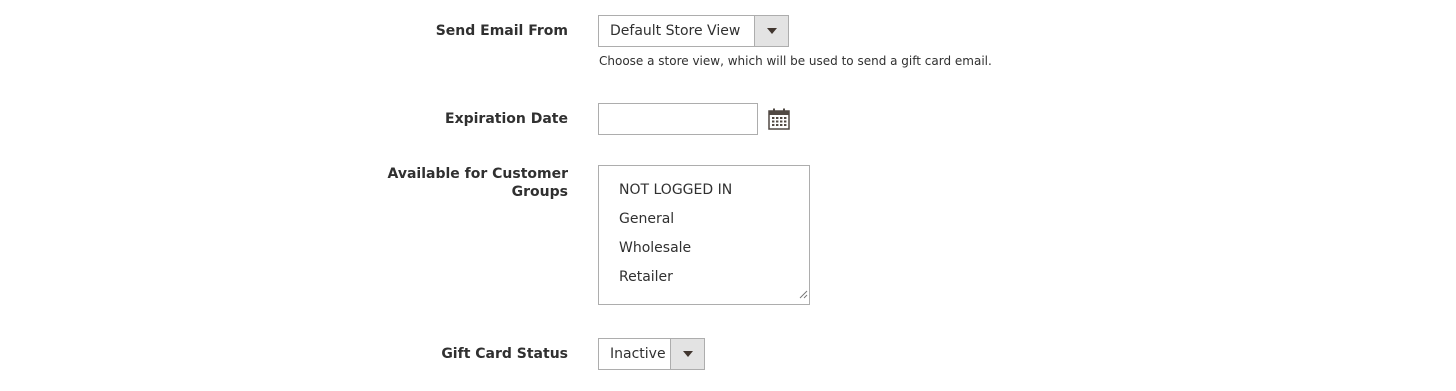 The height and width of the screenshot is (391, 1456). What do you see at coordinates (468, 183) in the screenshot?
I see `customer-groups-label: Available for Customer Groups` at bounding box center [468, 183].